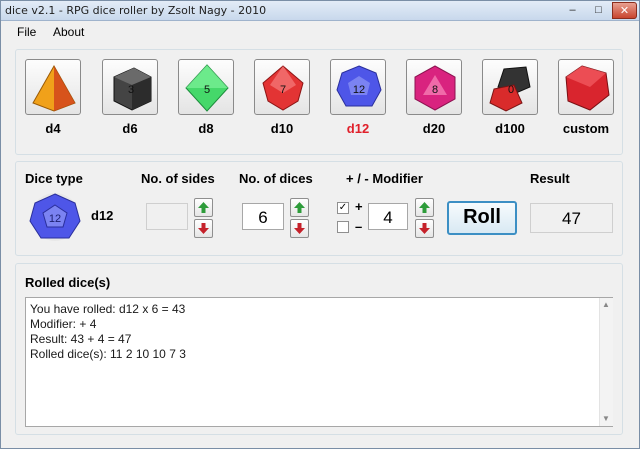 Image resolution: width=640 pixels, height=449 pixels. I want to click on sides-decrease-button, so click(203, 228).